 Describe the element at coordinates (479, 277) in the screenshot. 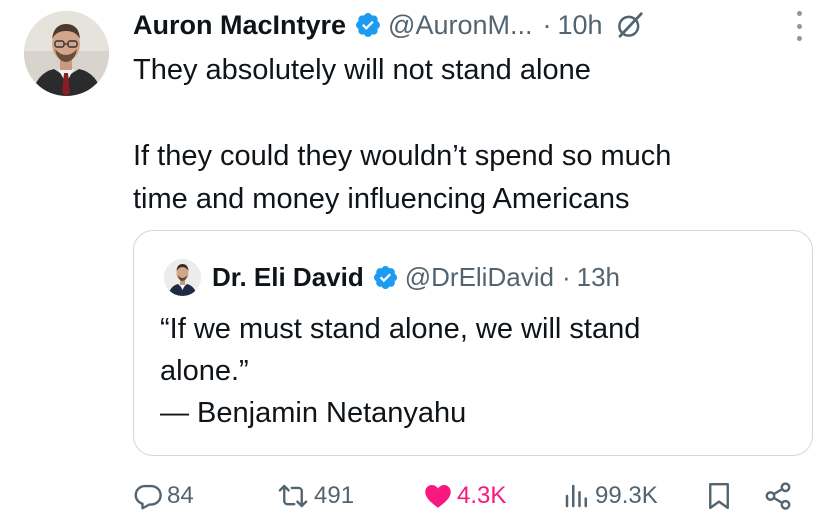

I see `quoted-author-handle: @DrEliDavid` at that location.